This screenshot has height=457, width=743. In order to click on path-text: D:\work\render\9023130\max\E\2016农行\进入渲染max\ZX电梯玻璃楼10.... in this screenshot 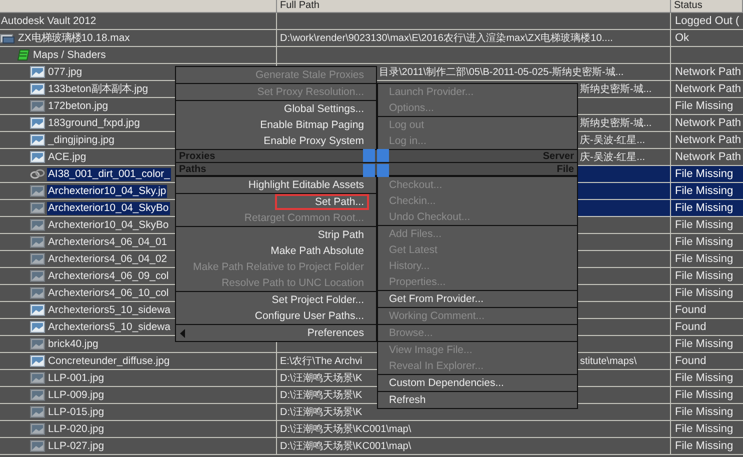, I will do `click(446, 38)`.